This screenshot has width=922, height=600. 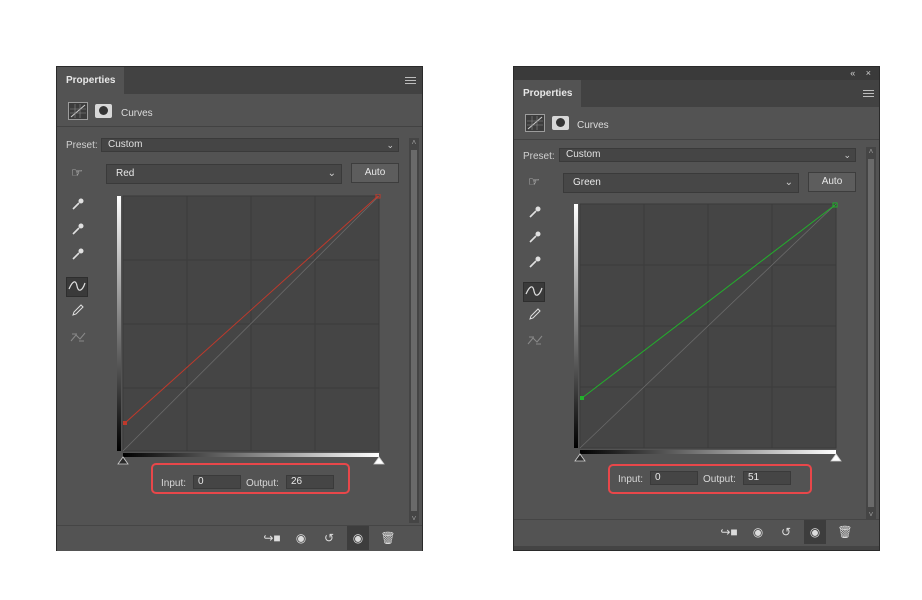 I want to click on output-field: 26, so click(x=310, y=482).